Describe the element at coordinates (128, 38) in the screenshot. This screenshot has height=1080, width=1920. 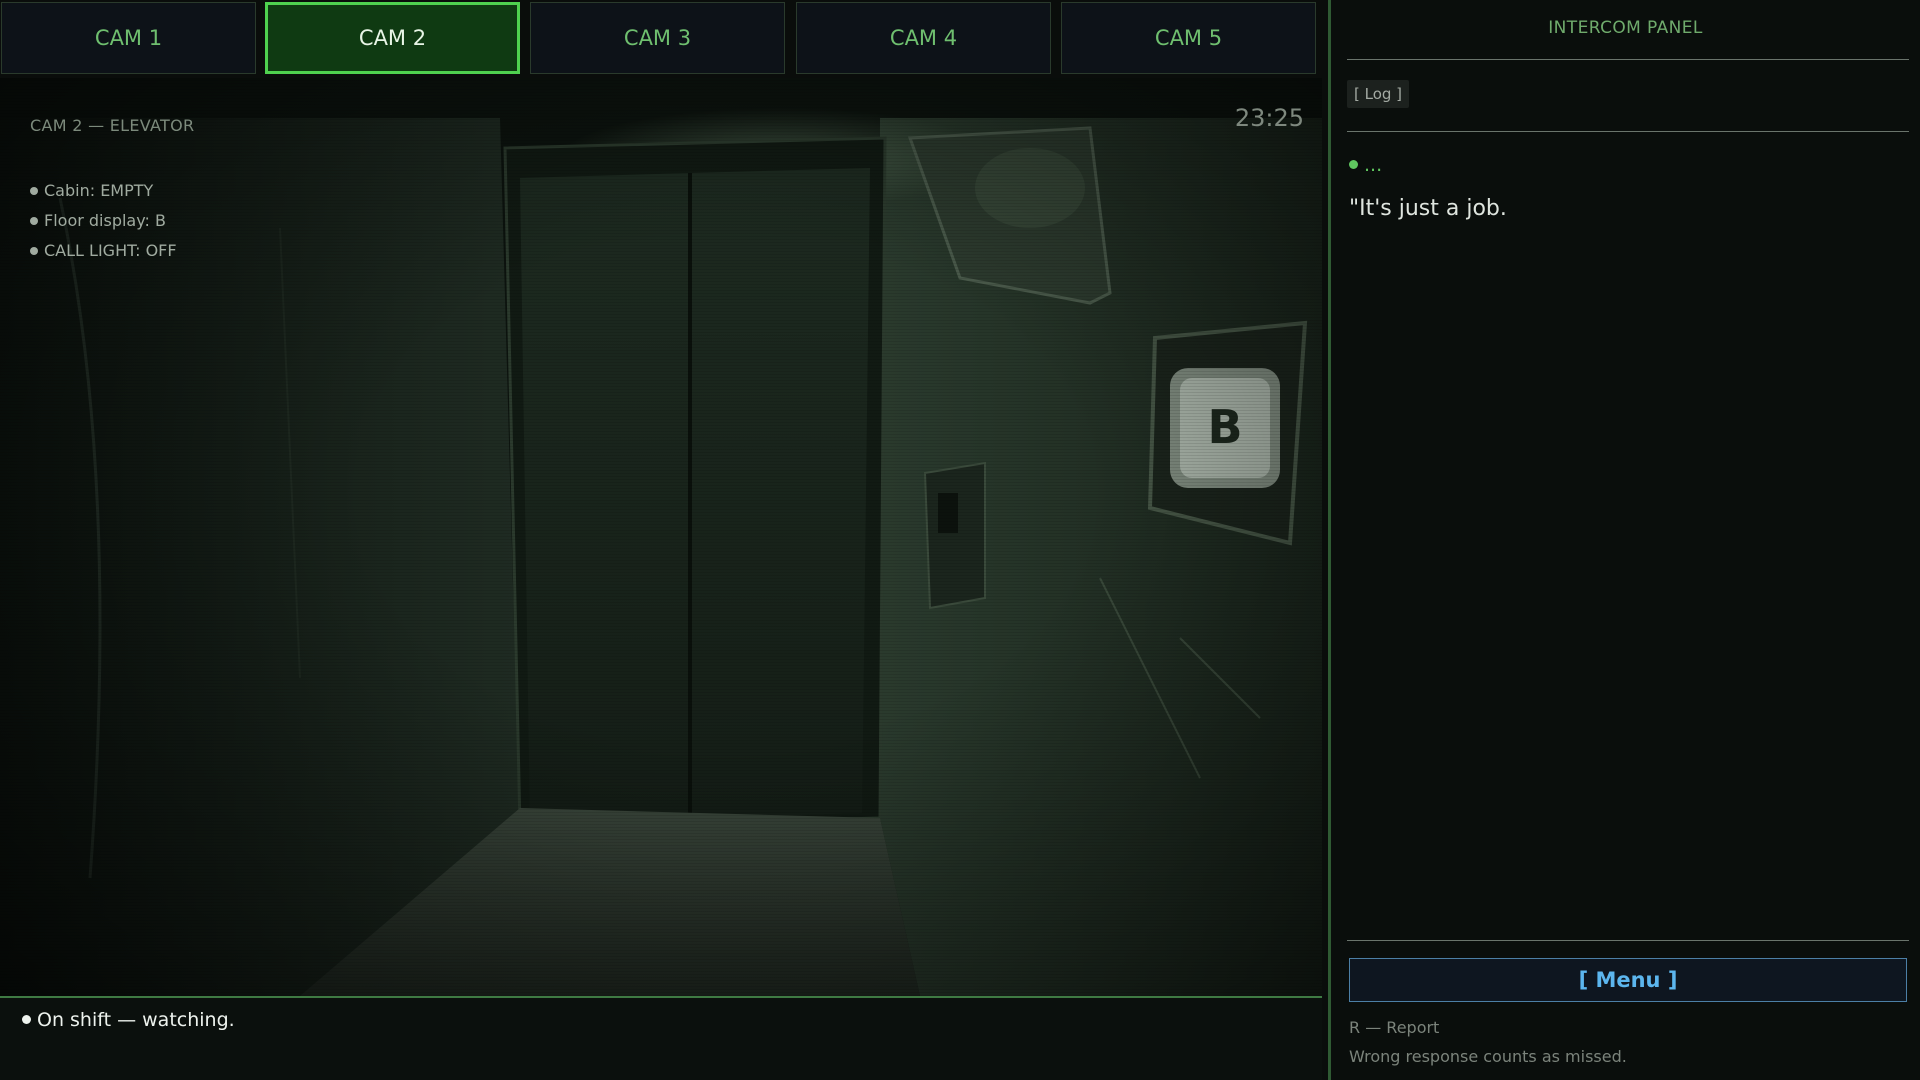
I see `cam-tab-1: CAM 1` at that location.